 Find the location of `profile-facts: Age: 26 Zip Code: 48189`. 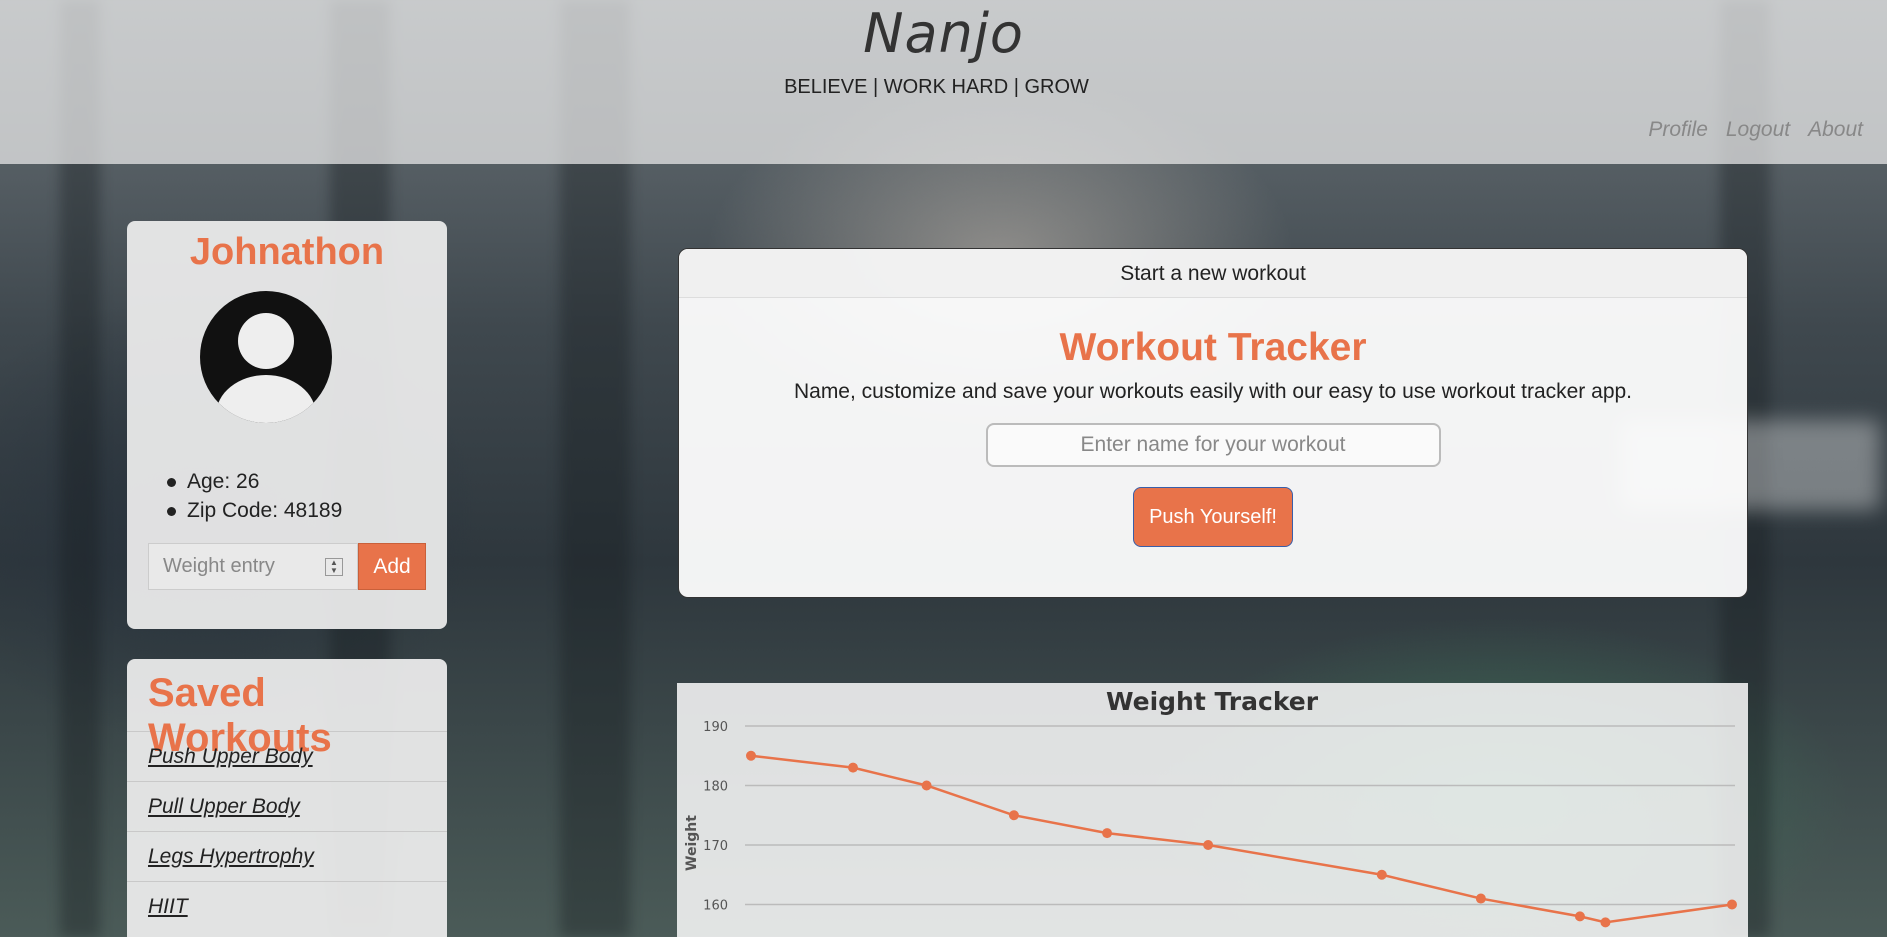

profile-facts: Age: 26 Zip Code: 48189 is located at coordinates (254, 496).